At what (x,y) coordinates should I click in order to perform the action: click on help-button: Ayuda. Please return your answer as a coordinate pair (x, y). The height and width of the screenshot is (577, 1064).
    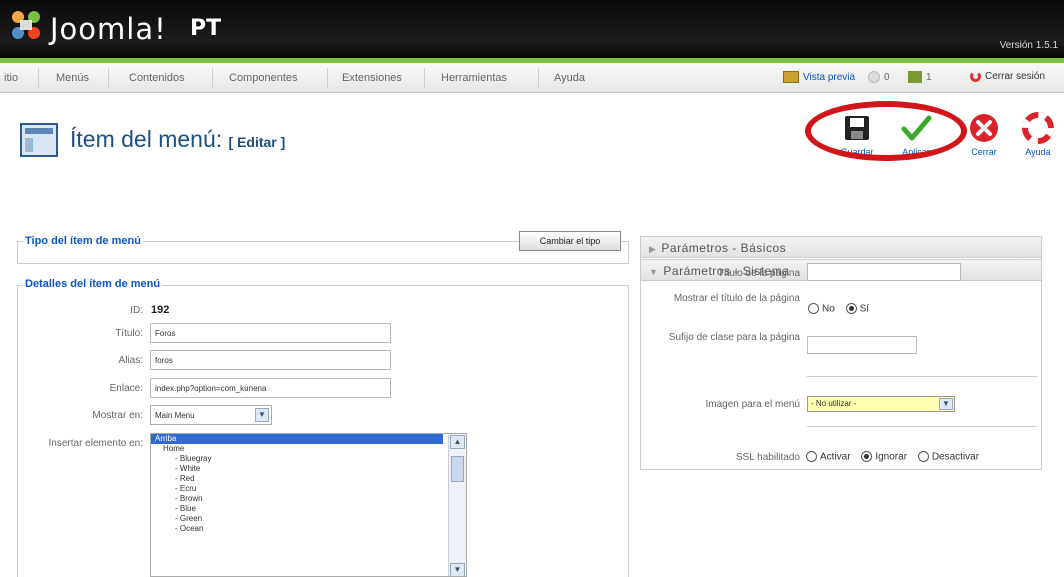
    Looking at the image, I should click on (1038, 140).